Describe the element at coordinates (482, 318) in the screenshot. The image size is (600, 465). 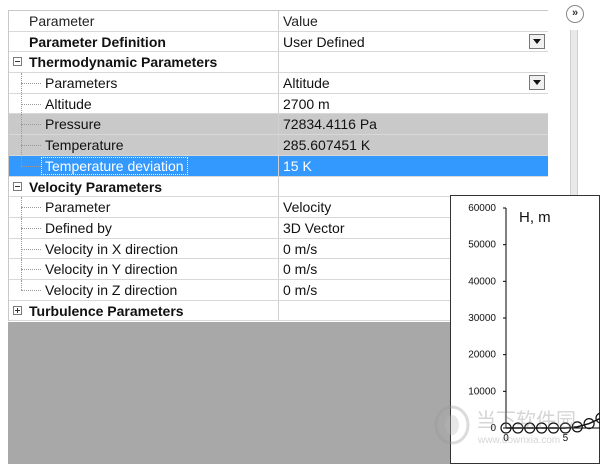
I see `y-tick-label: 30000` at that location.